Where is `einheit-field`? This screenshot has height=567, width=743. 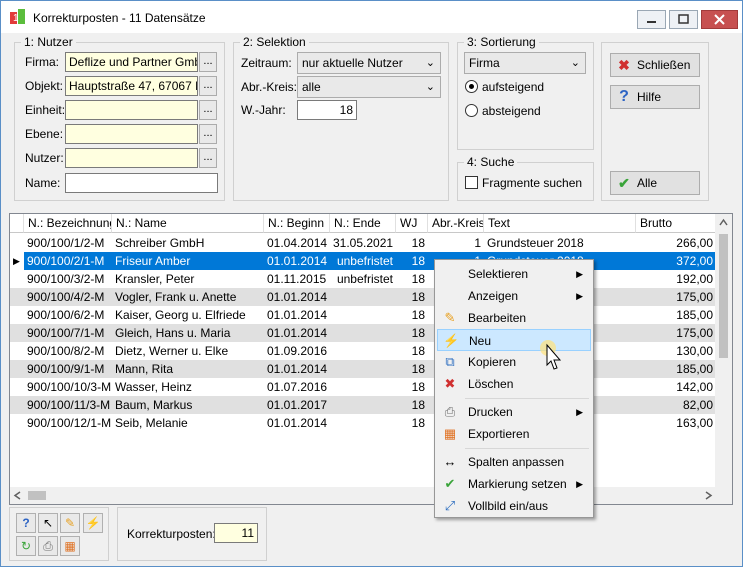 einheit-field is located at coordinates (131, 110).